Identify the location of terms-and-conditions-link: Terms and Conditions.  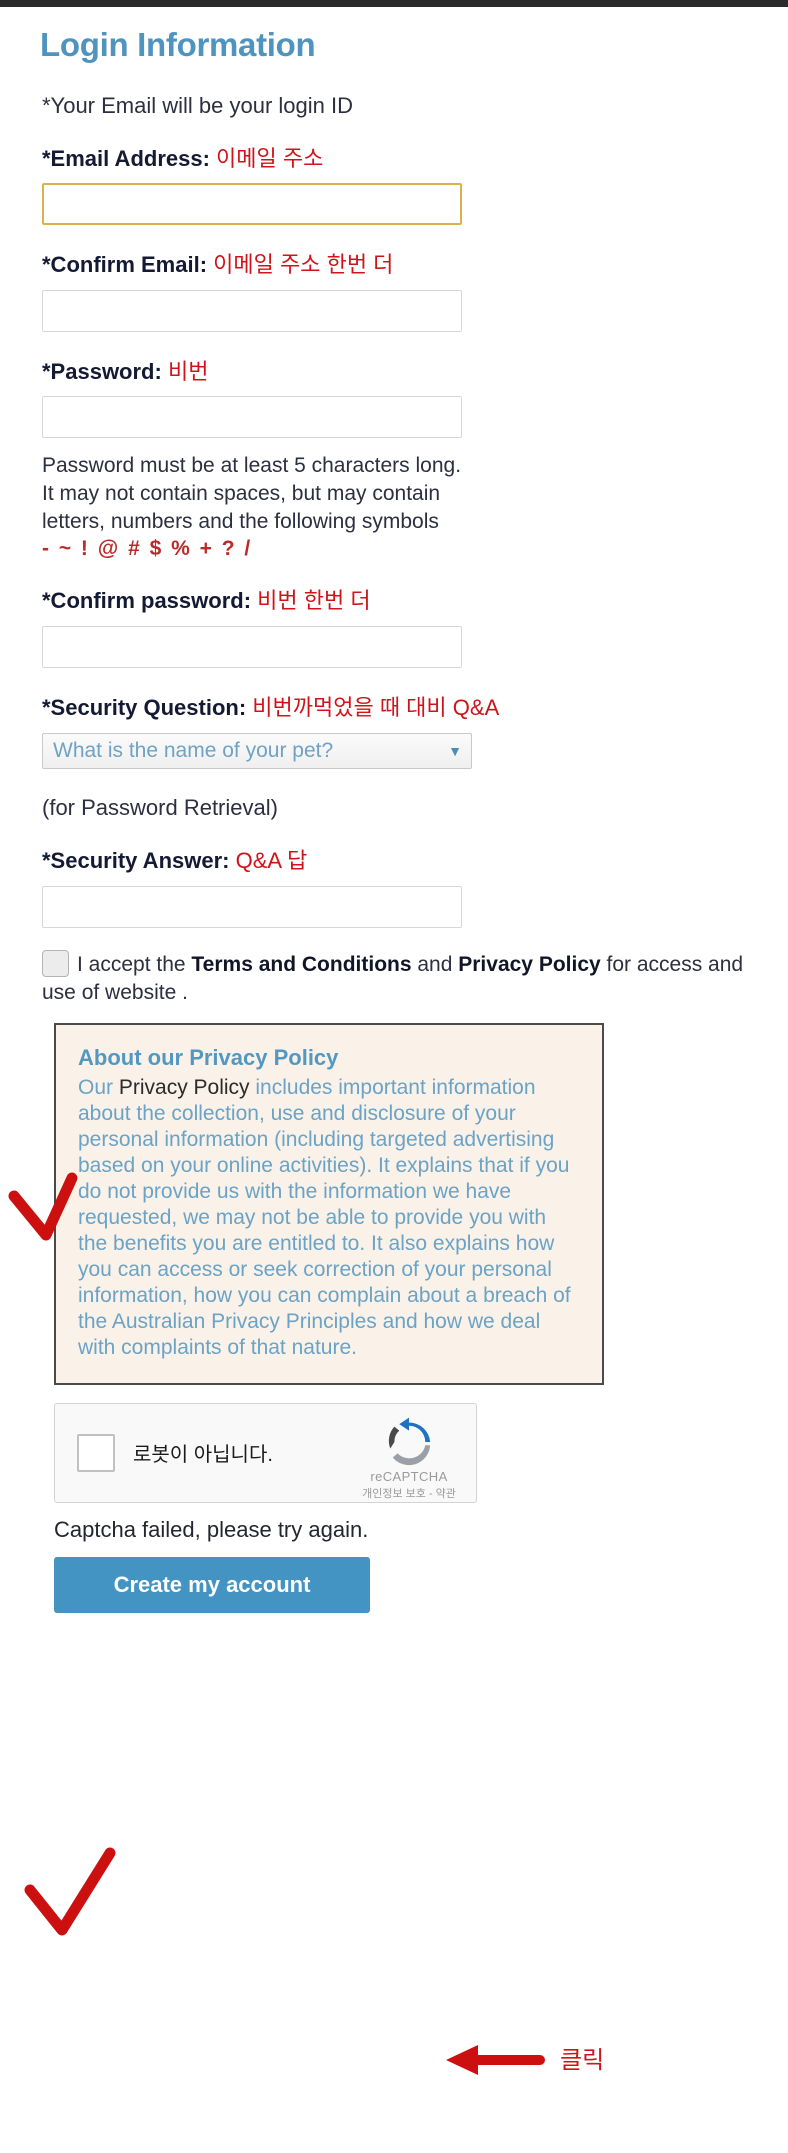
(301, 964).